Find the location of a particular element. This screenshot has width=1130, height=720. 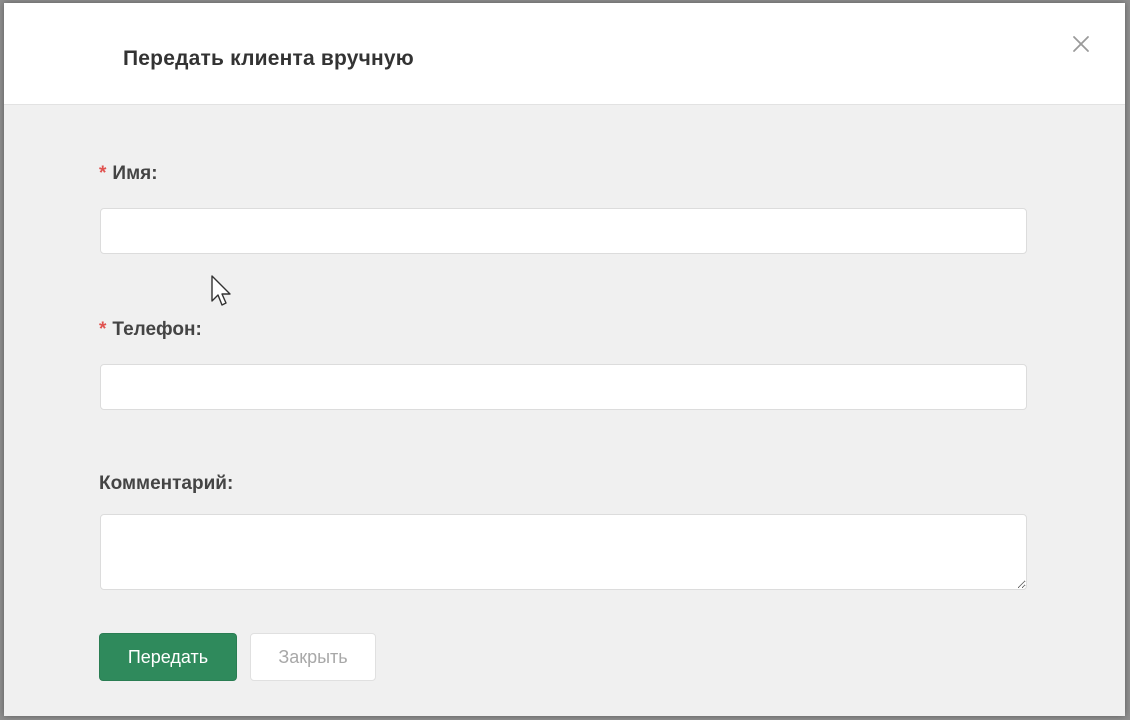

close-icon is located at coordinates (1081, 44).